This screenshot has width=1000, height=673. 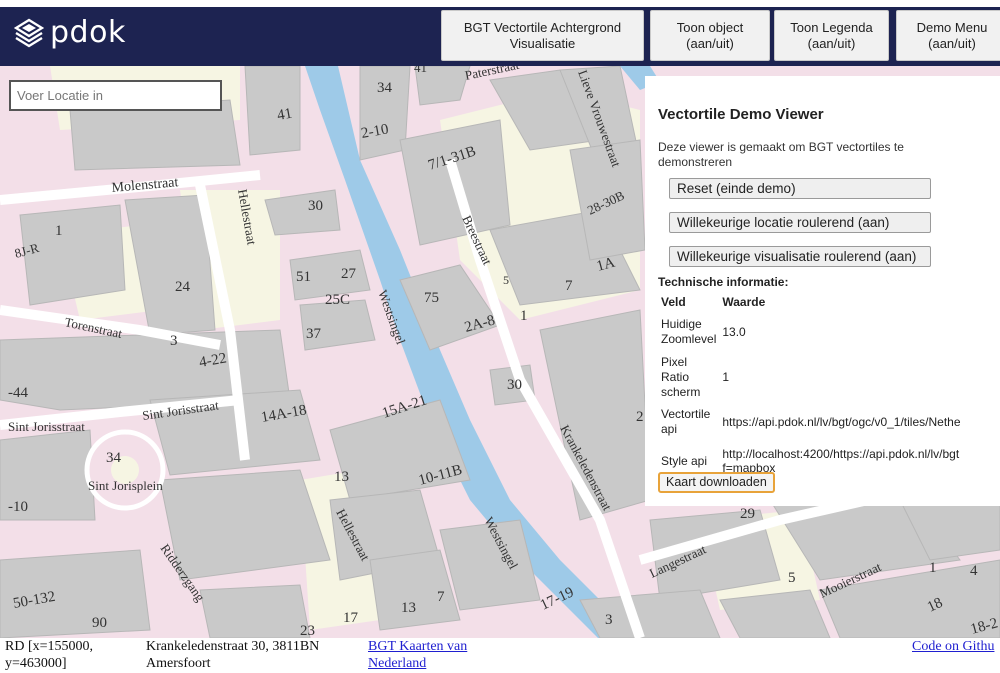 I want to click on top-strip, so click(x=500, y=3).